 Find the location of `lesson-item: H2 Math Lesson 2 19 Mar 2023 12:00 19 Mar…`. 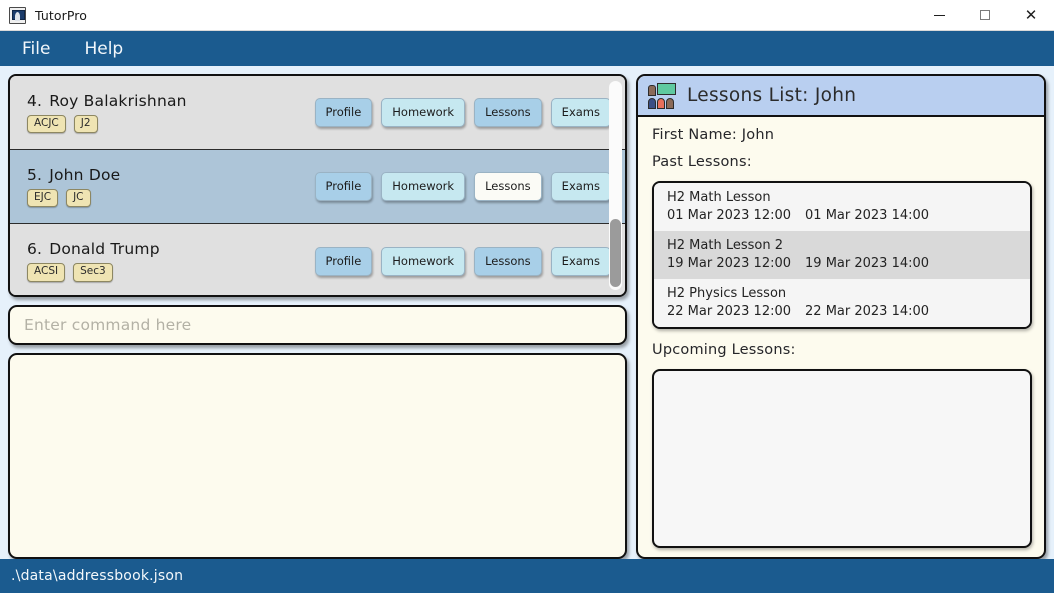

lesson-item: H2 Math Lesson 2 19 Mar 2023 12:00 19 Mar… is located at coordinates (842, 255).